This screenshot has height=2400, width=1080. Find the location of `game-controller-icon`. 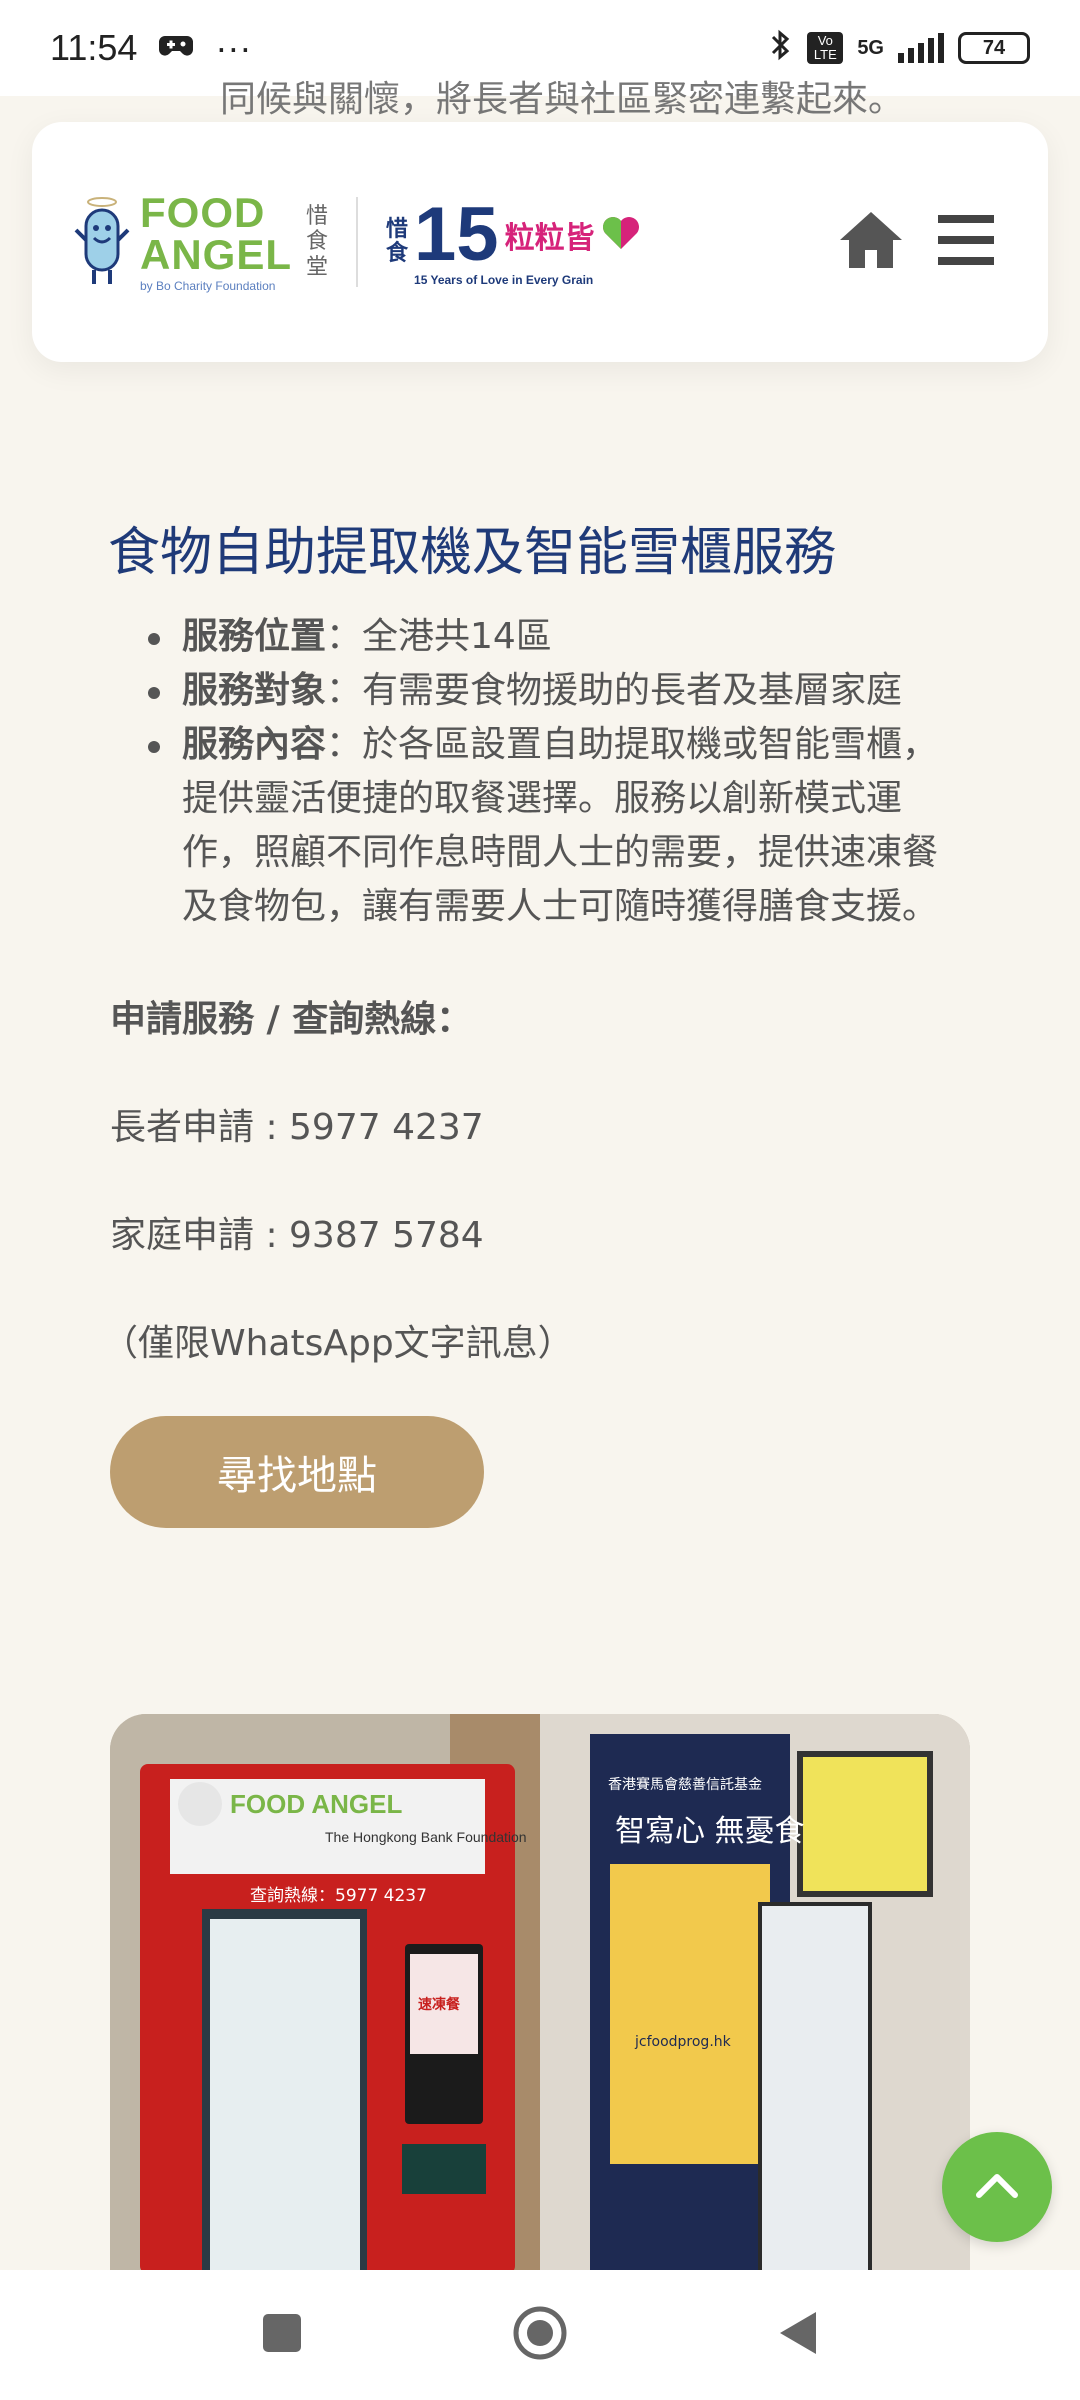

game-controller-icon is located at coordinates (176, 48).